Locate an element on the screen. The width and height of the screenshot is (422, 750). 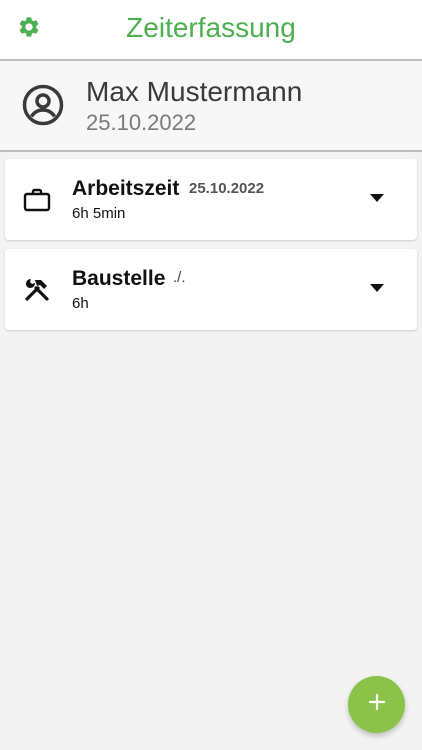
card-duration: 6h 5min is located at coordinates (99, 213).